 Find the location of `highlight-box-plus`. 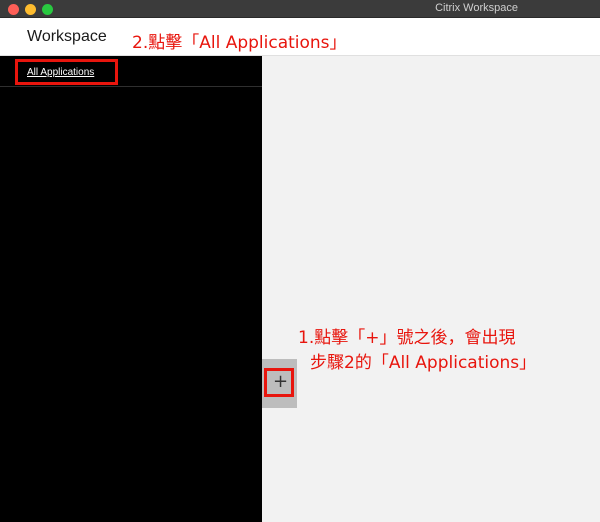

highlight-box-plus is located at coordinates (279, 382).